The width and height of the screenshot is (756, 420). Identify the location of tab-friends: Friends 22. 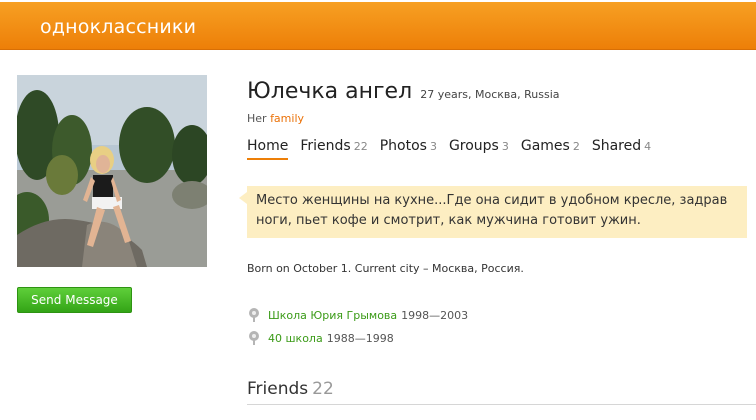
(333, 149).